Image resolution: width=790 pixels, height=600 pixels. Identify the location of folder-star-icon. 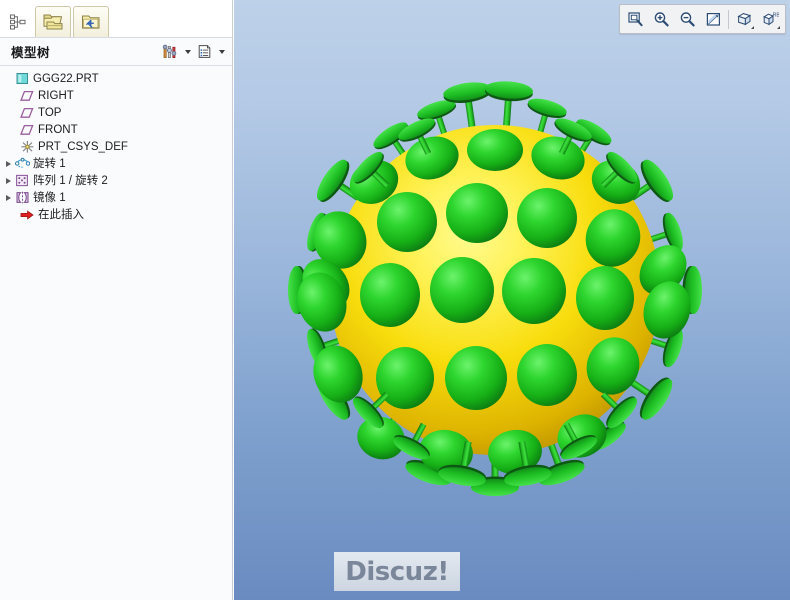
(91, 22).